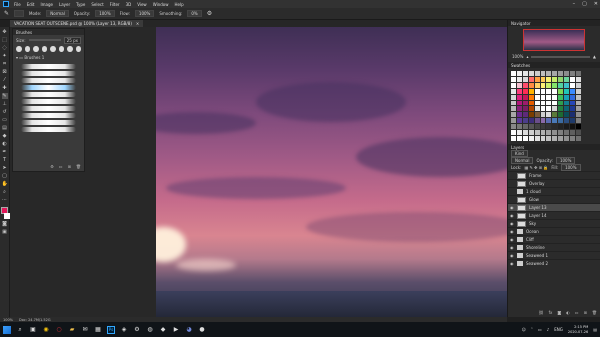 The height and width of the screenshot is (337, 600). What do you see at coordinates (522, 160) in the screenshot?
I see `blend-mode-select: Normal` at bounding box center [522, 160].